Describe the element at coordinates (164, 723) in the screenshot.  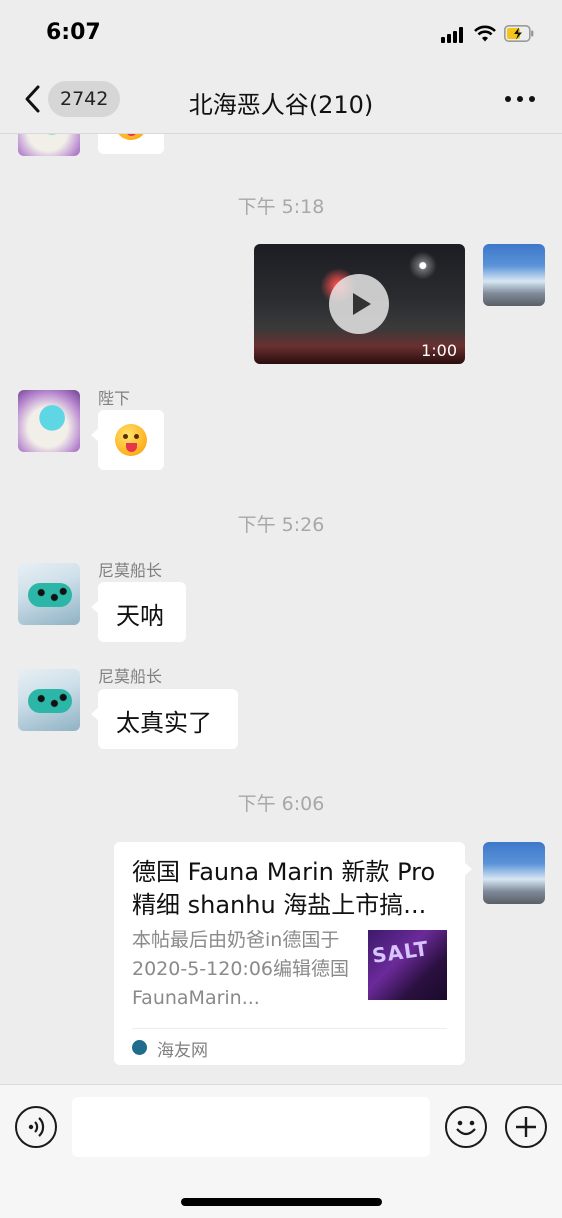
I see `message-text: 太真实了` at that location.